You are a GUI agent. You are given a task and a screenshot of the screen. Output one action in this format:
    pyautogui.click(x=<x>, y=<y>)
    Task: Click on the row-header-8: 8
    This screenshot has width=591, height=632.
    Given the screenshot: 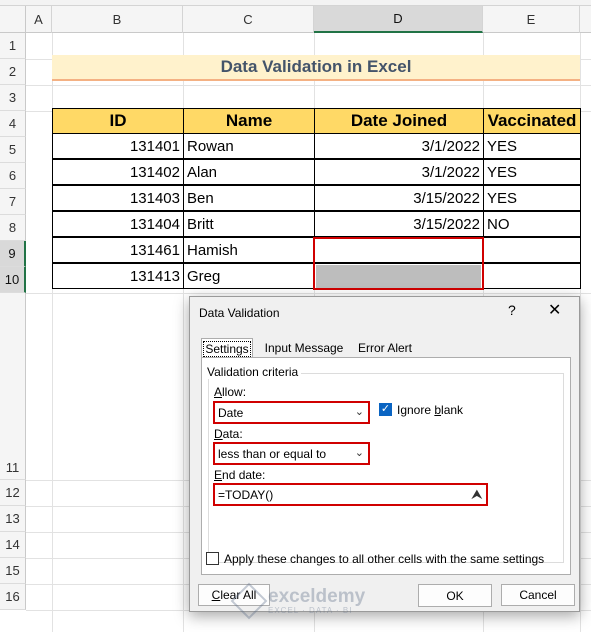 What is the action you would take?
    pyautogui.click(x=13, y=228)
    